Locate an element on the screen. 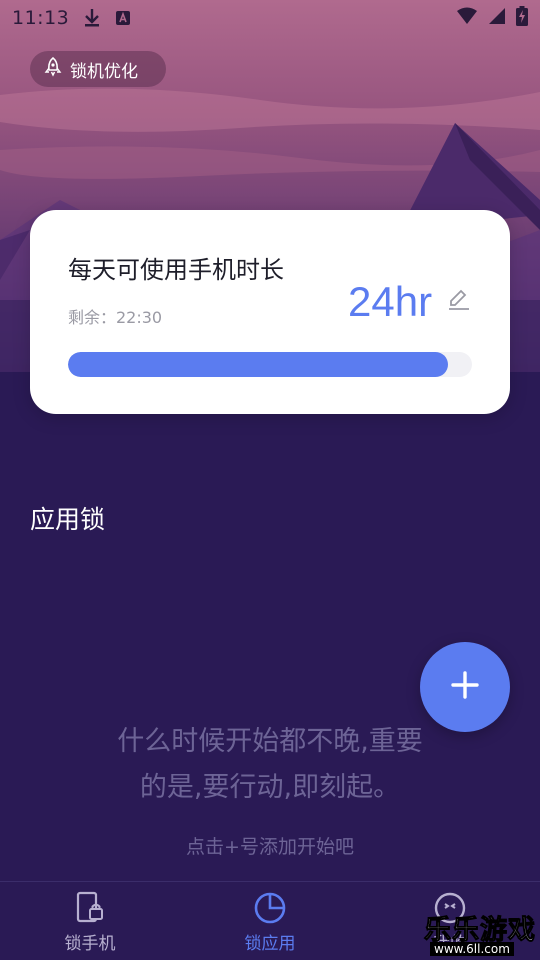 The image size is (540, 960). pie-chart-icon is located at coordinates (270, 908).